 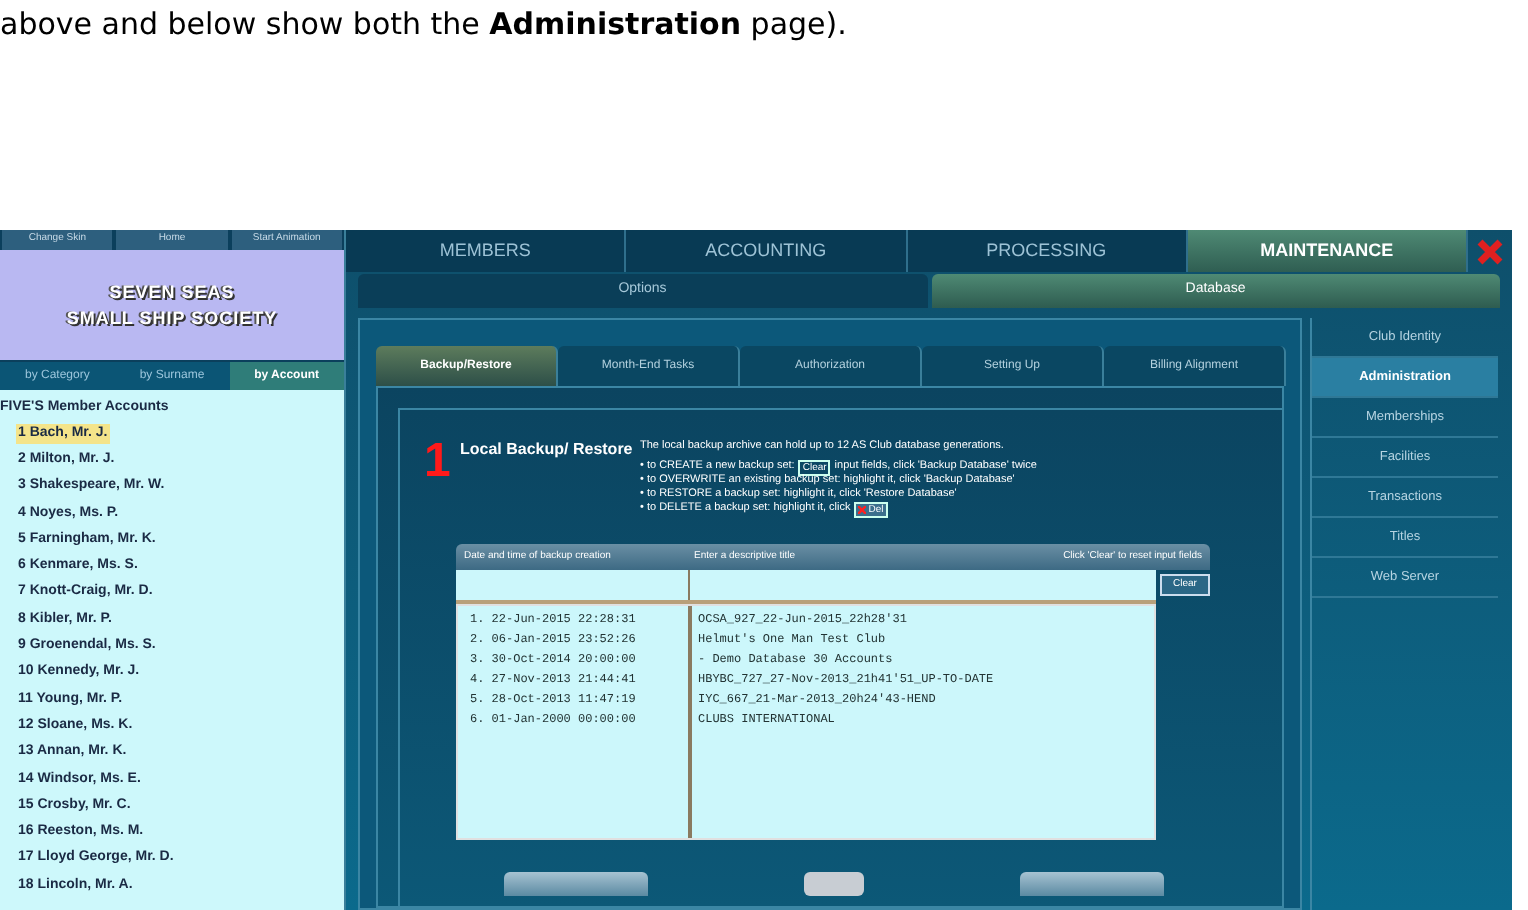 I want to click on tab: MAINTENANCE, so click(x=1327, y=251).